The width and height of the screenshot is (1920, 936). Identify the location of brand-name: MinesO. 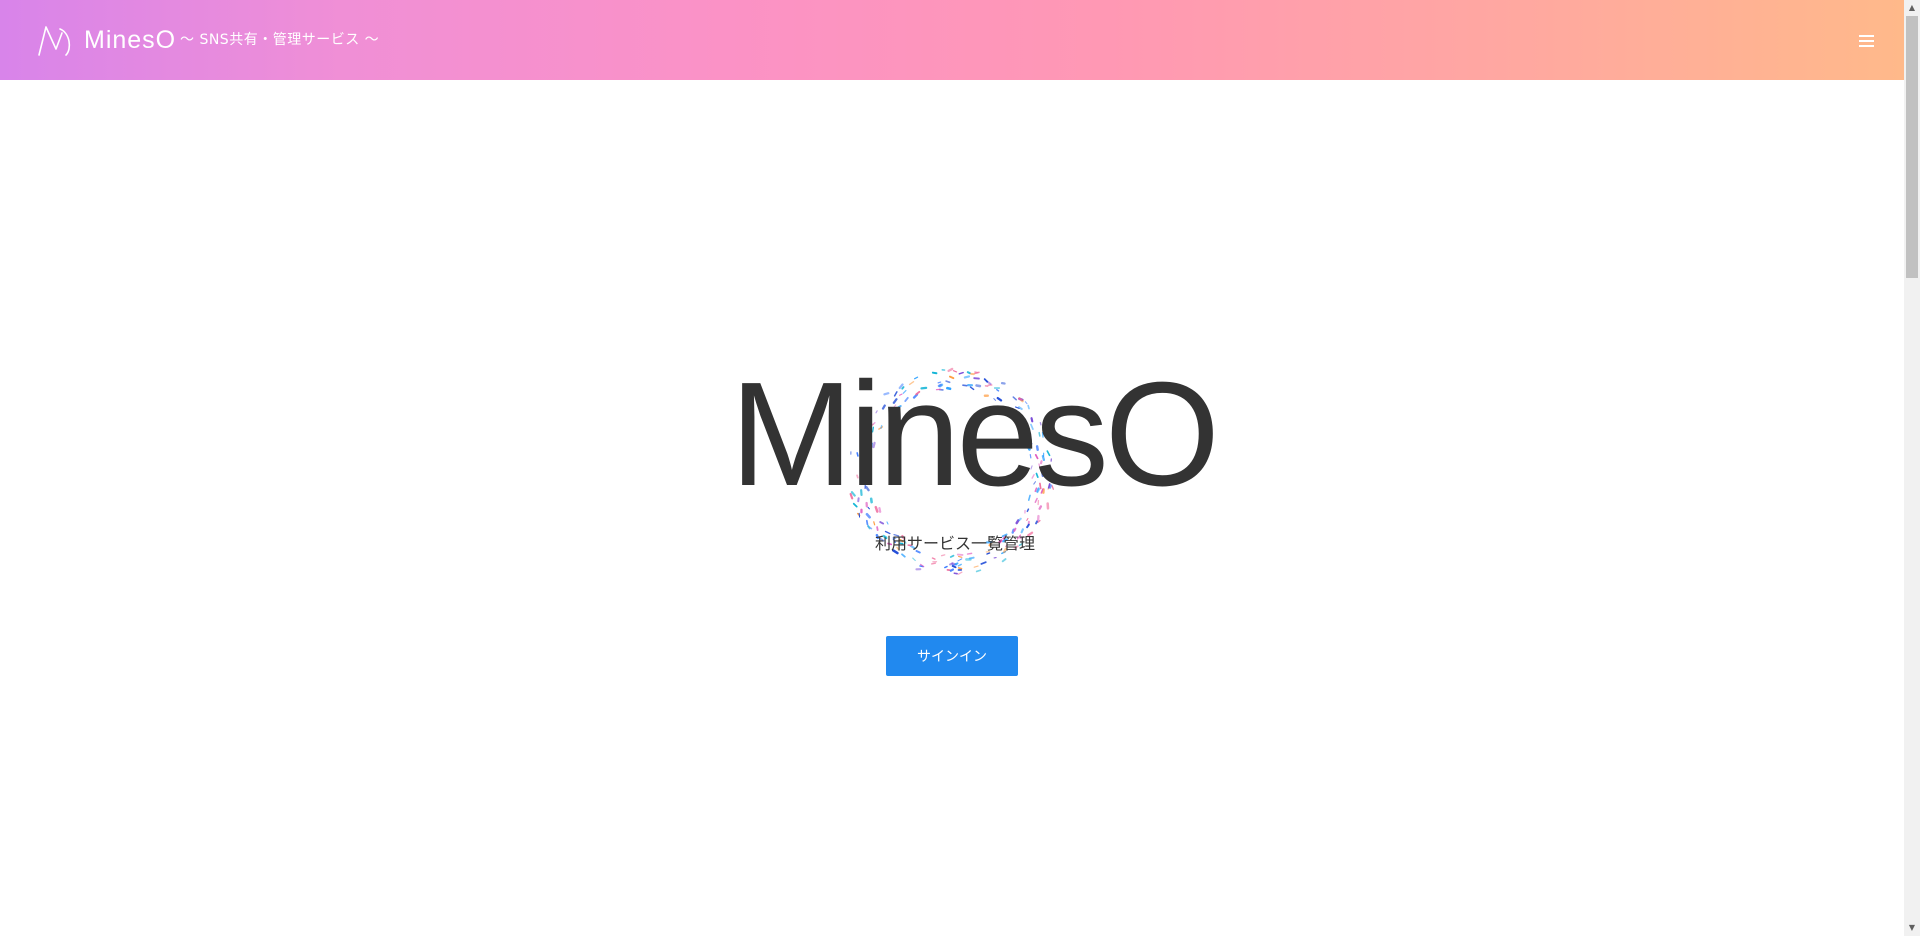
(130, 39).